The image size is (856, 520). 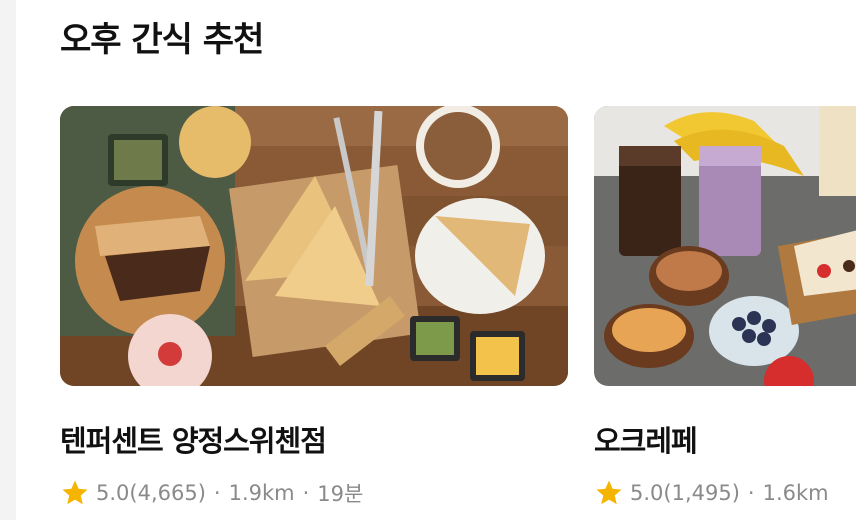 What do you see at coordinates (261, 493) in the screenshot?
I see `distance-text: 1.9km` at bounding box center [261, 493].